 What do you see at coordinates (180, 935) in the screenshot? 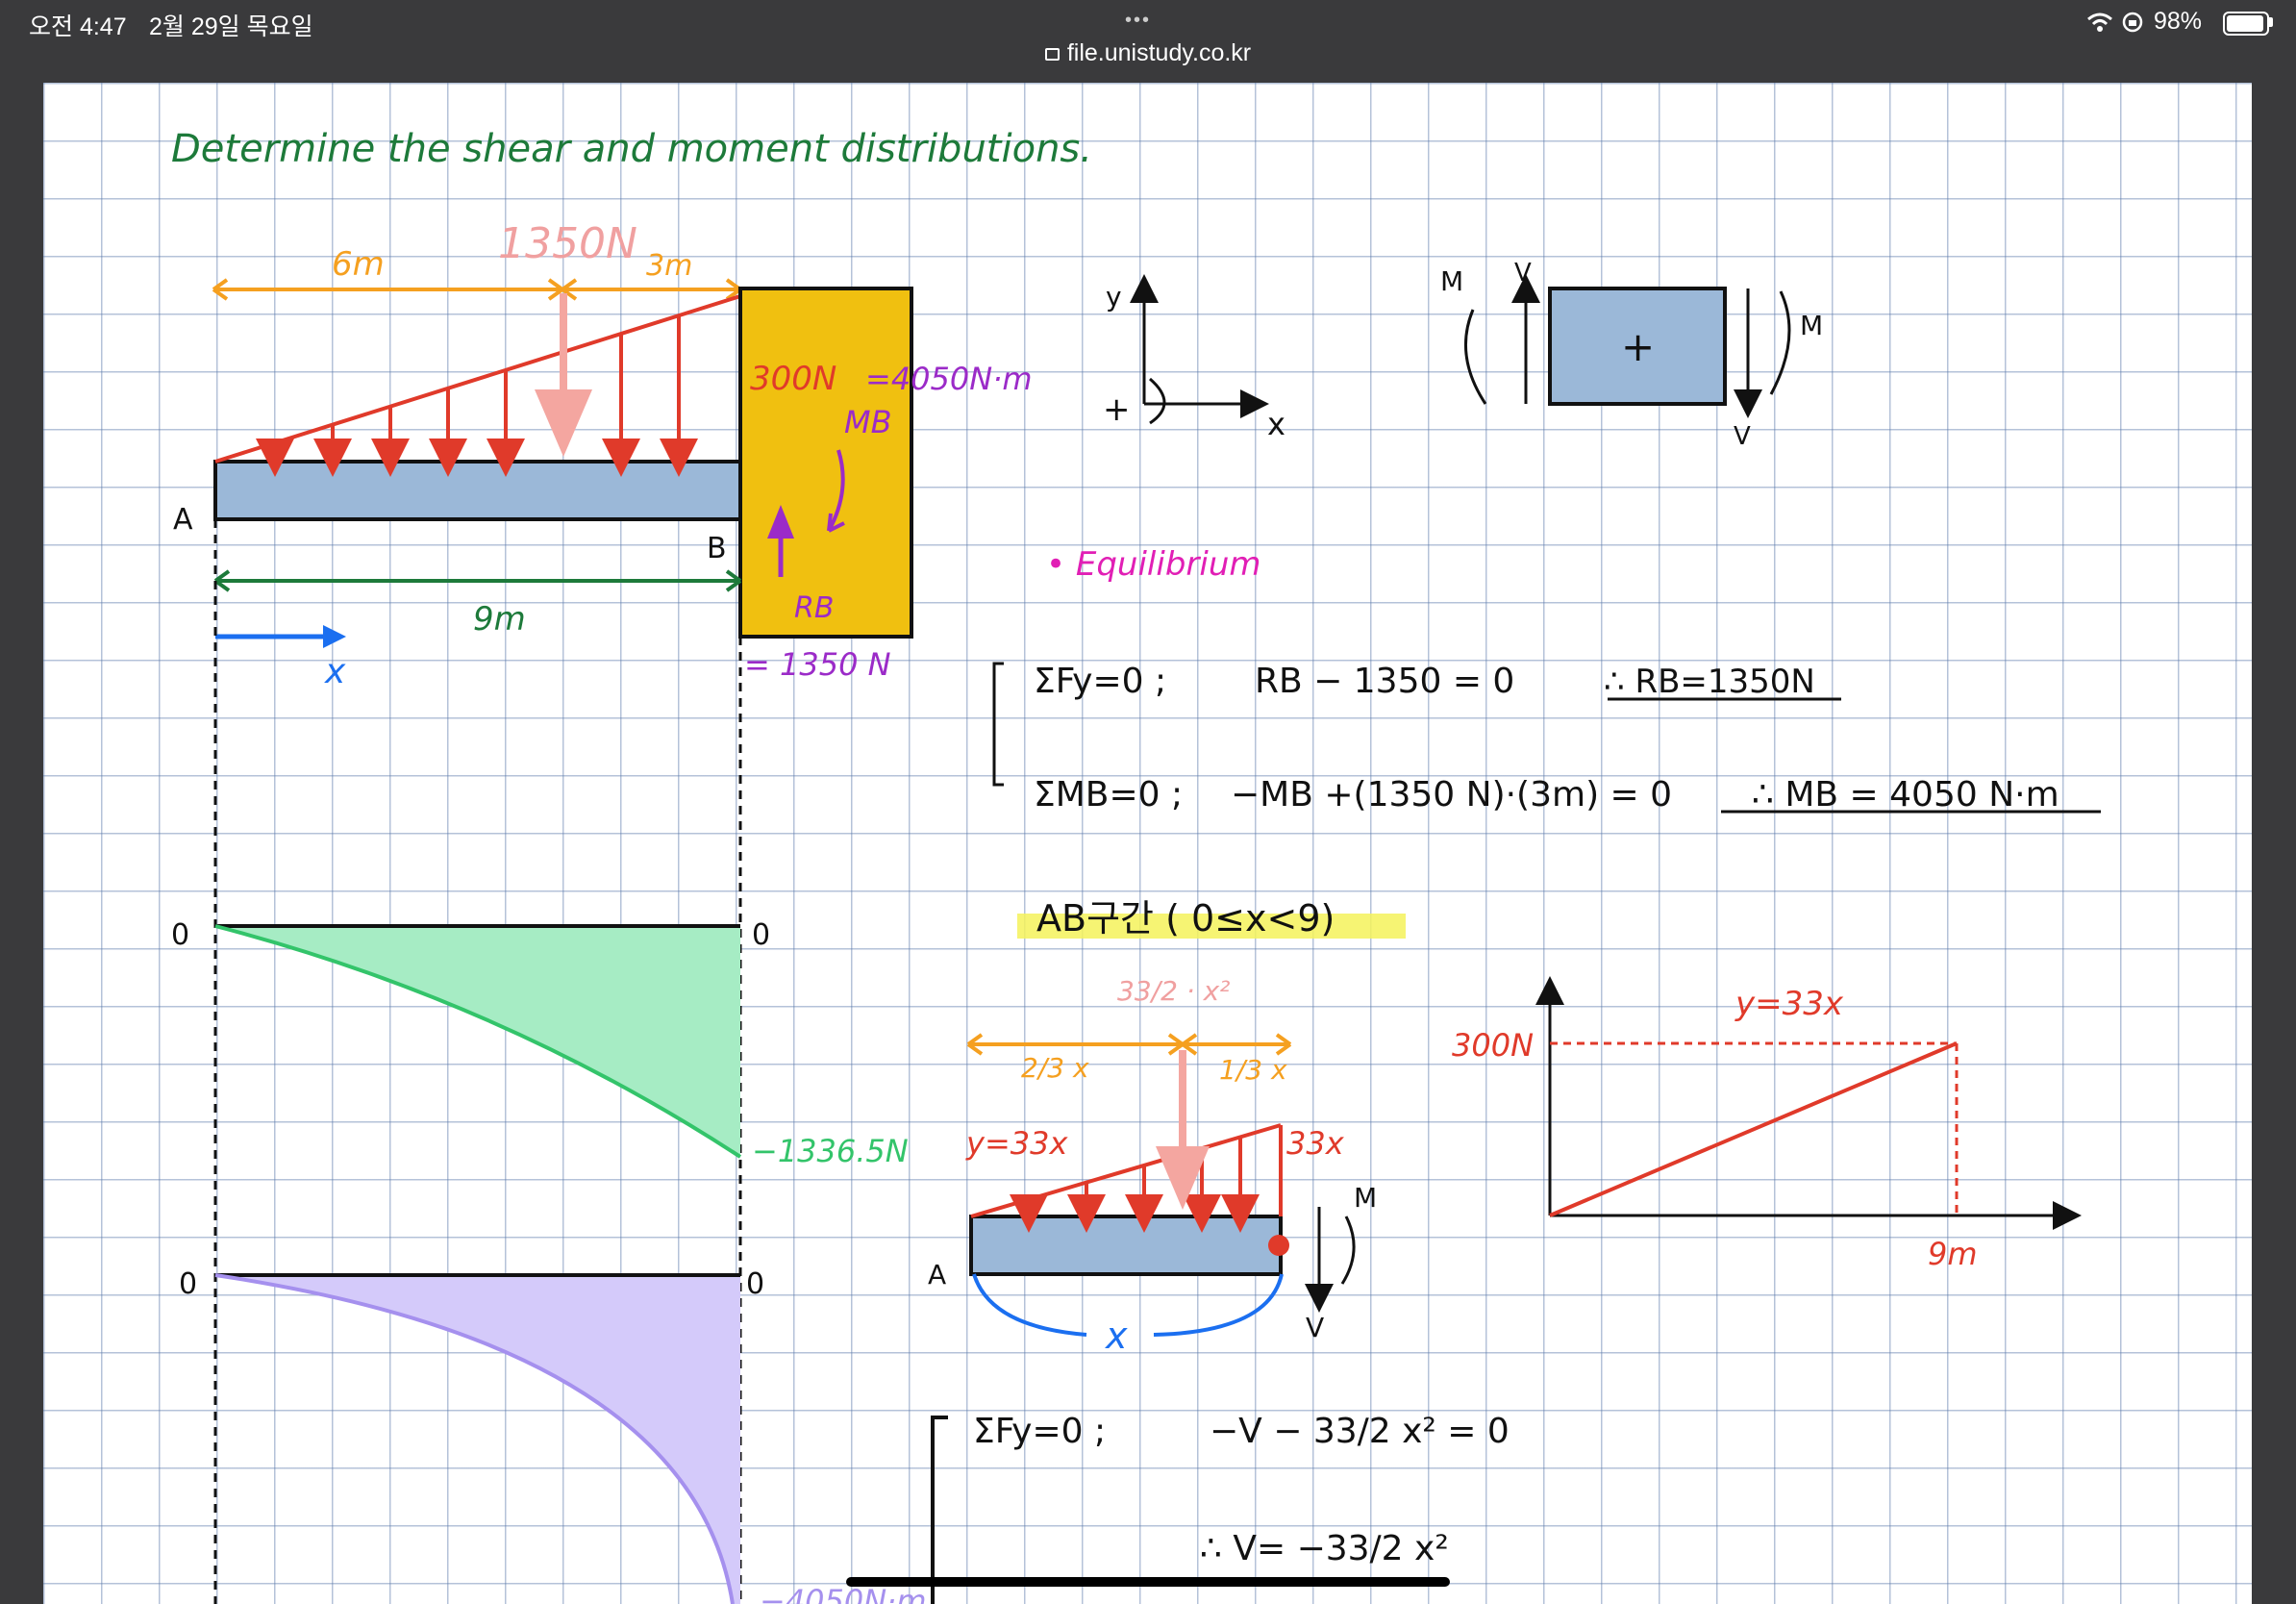
I see `shear-zero-left: 0` at bounding box center [180, 935].